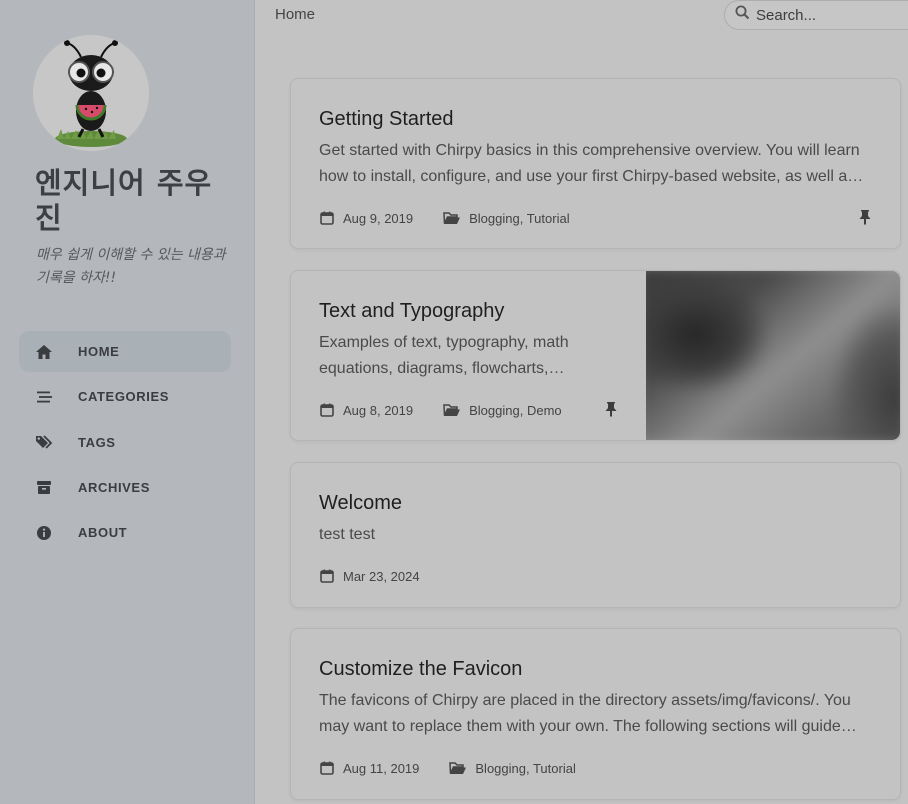  I want to click on post-meta: Aug 9, 2019 Blogging, Tutorial, so click(444, 218).